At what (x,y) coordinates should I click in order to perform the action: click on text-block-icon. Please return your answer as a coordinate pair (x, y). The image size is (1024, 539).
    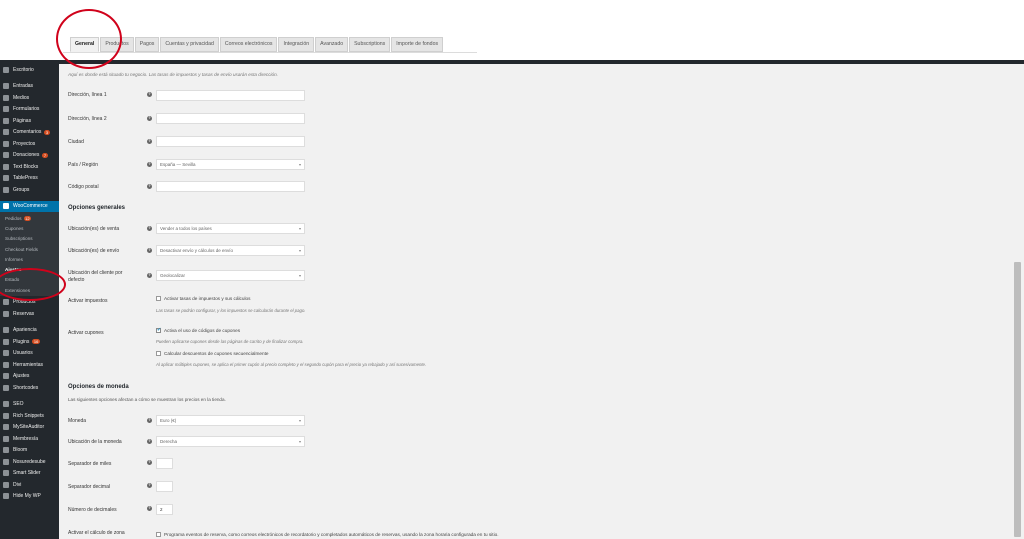
    Looking at the image, I should click on (6, 166).